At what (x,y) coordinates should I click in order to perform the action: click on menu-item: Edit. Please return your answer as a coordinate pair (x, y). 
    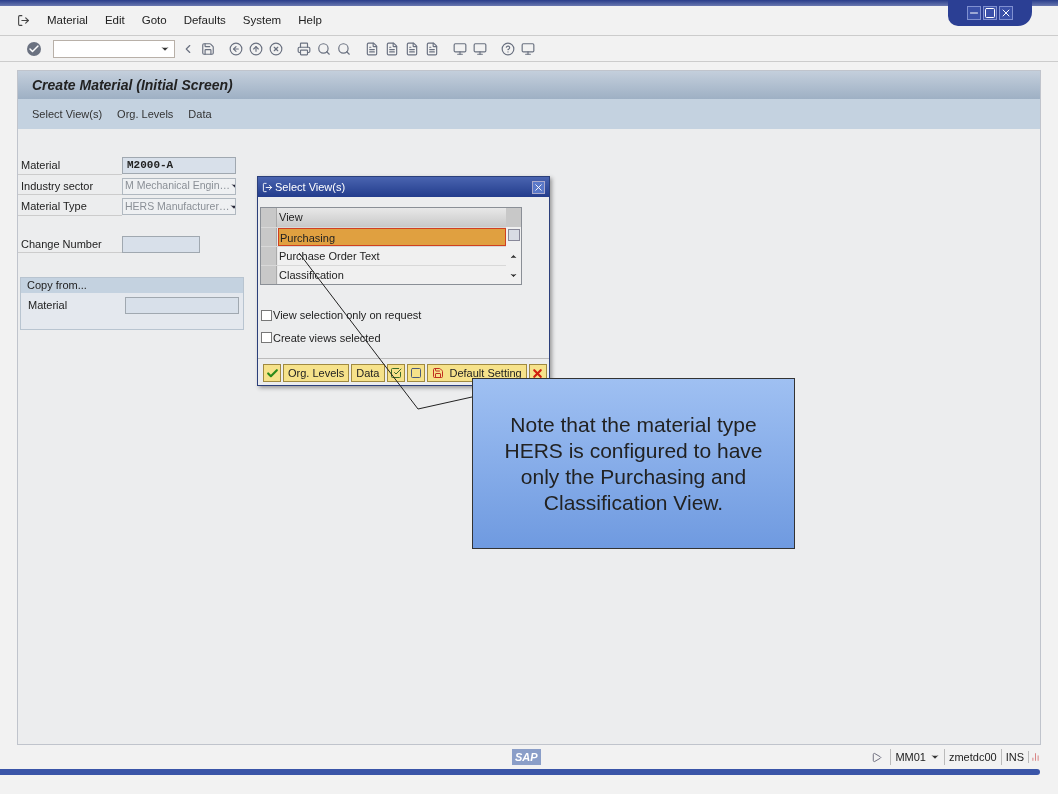
    Looking at the image, I should click on (114, 20).